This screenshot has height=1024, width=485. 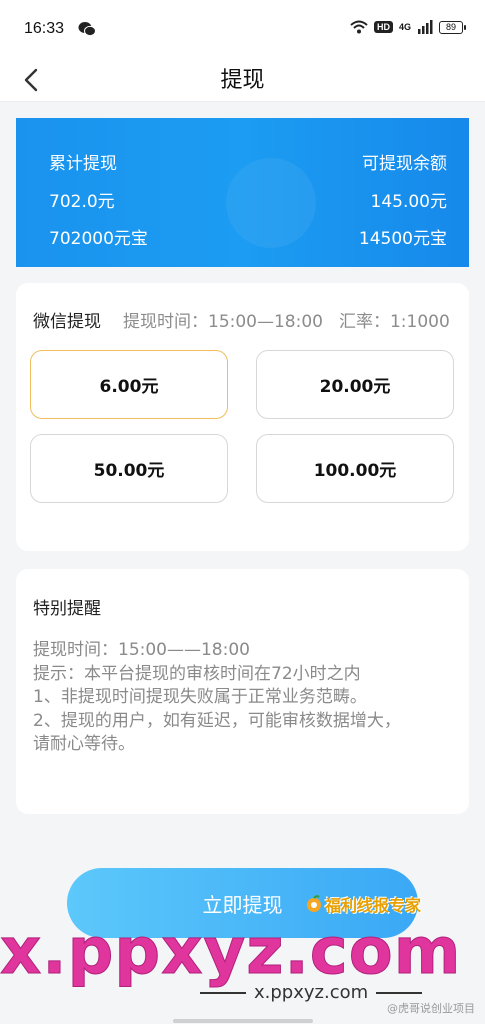 I want to click on amount-option: 50.00元, so click(x=129, y=468).